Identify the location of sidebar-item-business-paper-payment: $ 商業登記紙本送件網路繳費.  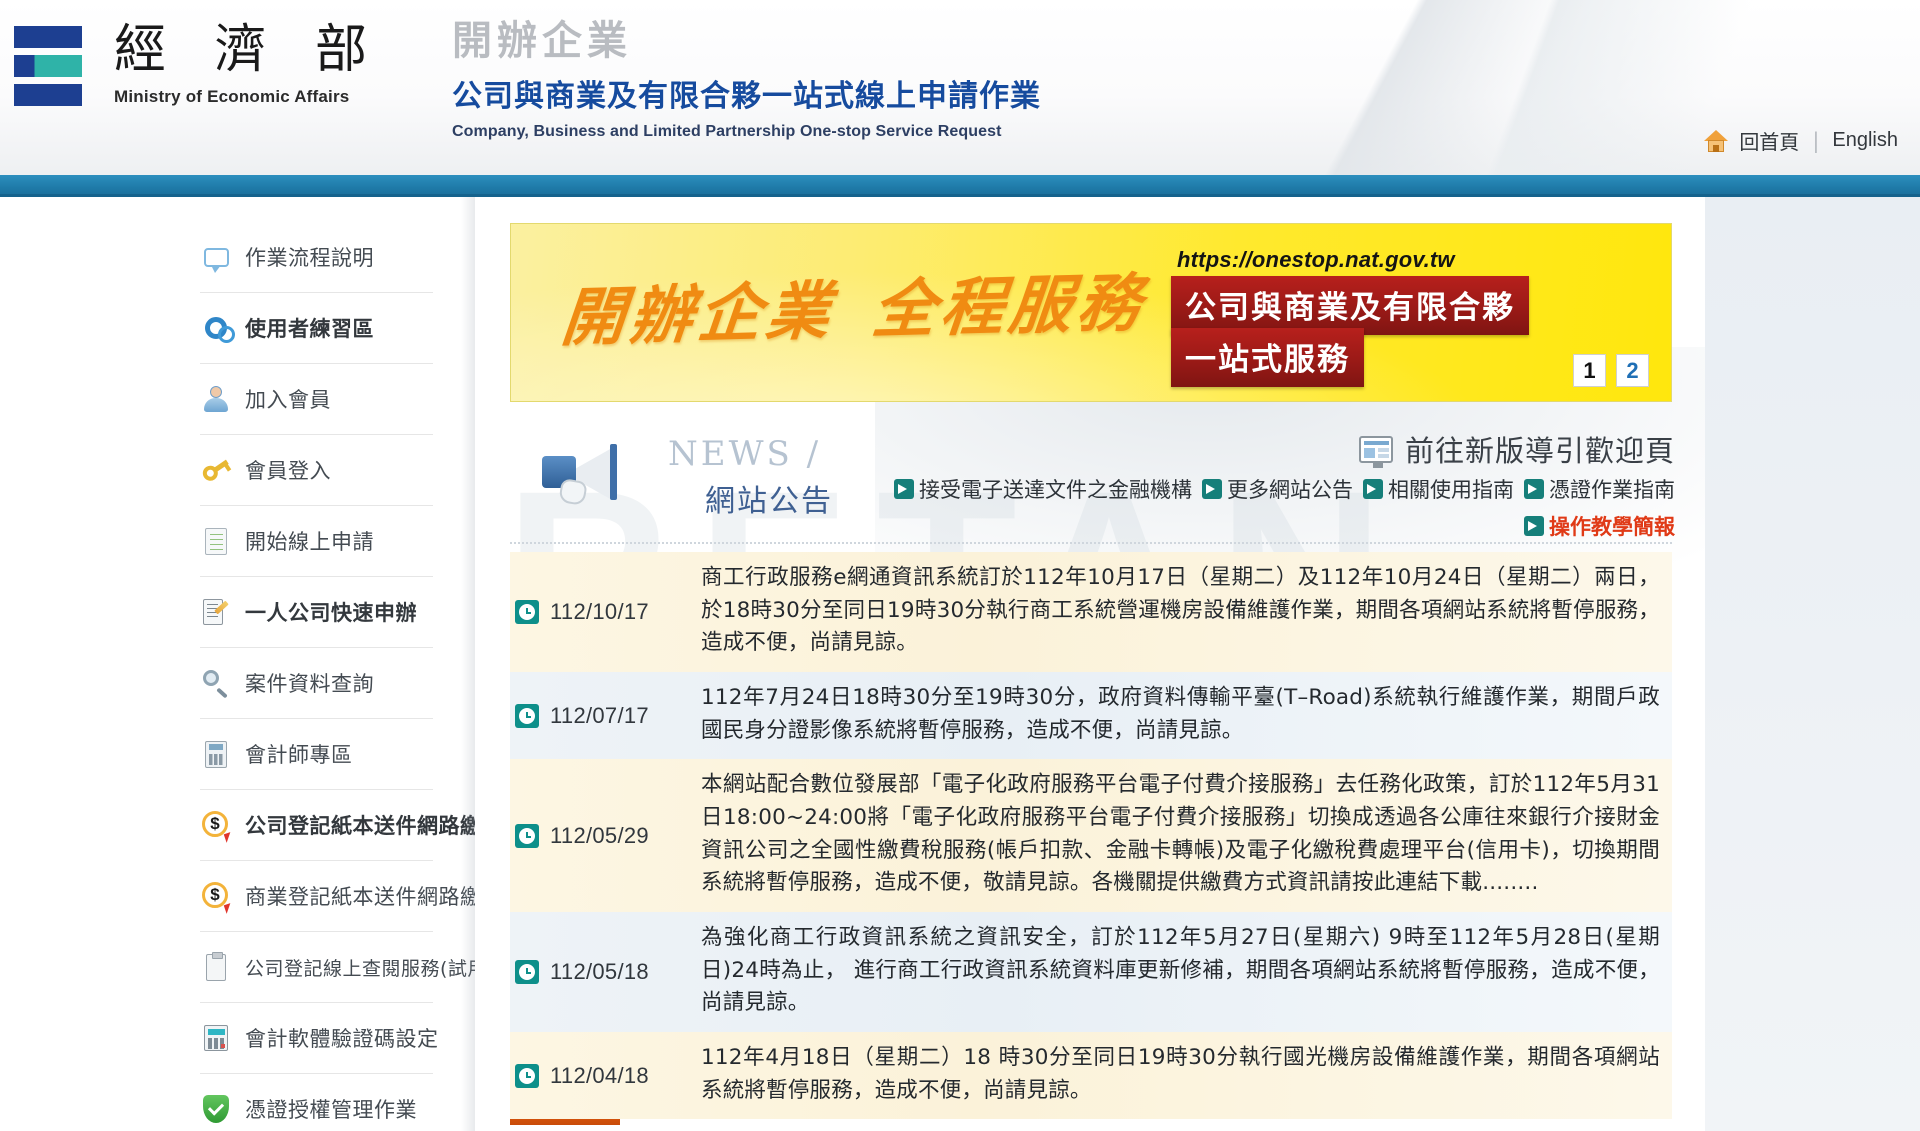
(351, 896).